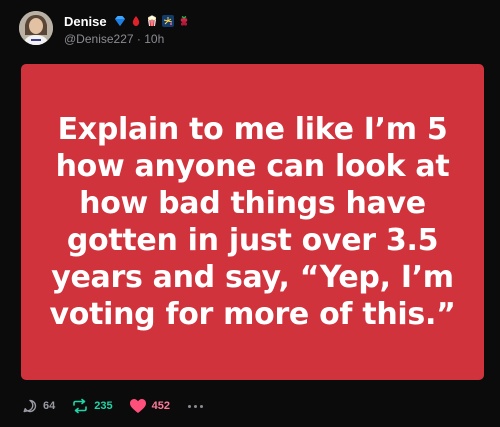 Image resolution: width=500 pixels, height=427 pixels. What do you see at coordinates (152, 21) in the screenshot?
I see `popcorn-icon` at bounding box center [152, 21].